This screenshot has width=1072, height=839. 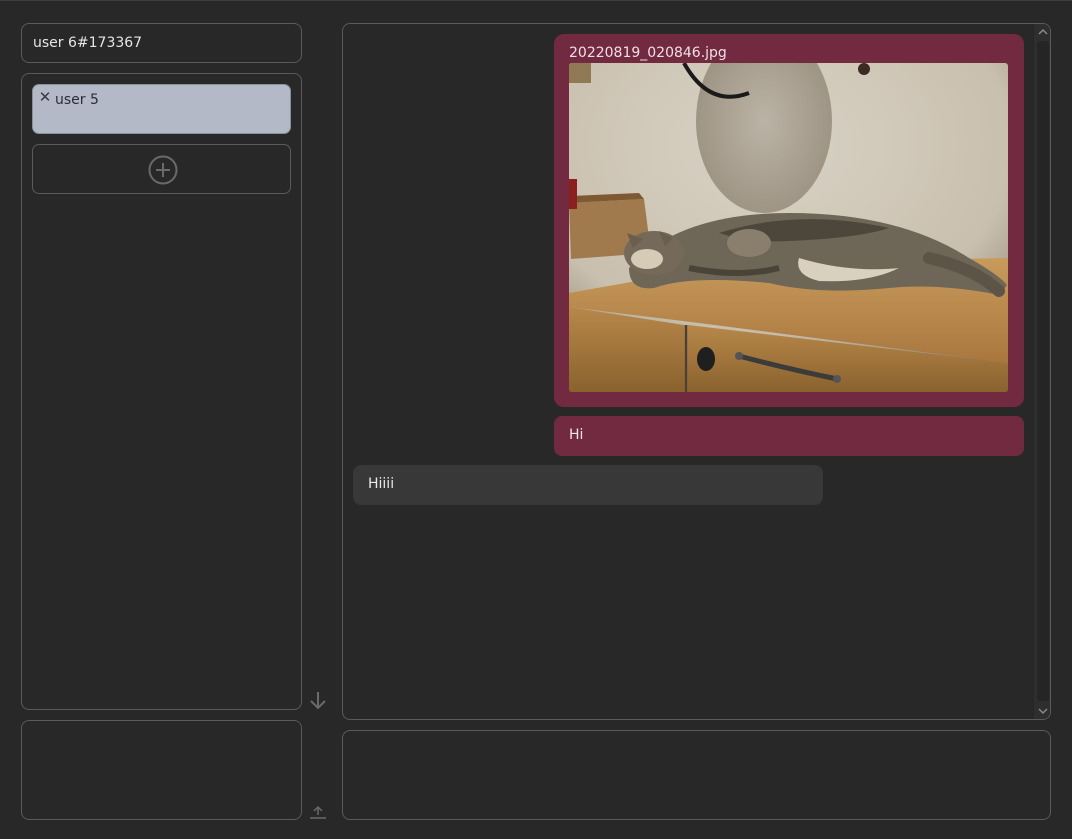 What do you see at coordinates (381, 484) in the screenshot?
I see `message-text: Hiiii` at bounding box center [381, 484].